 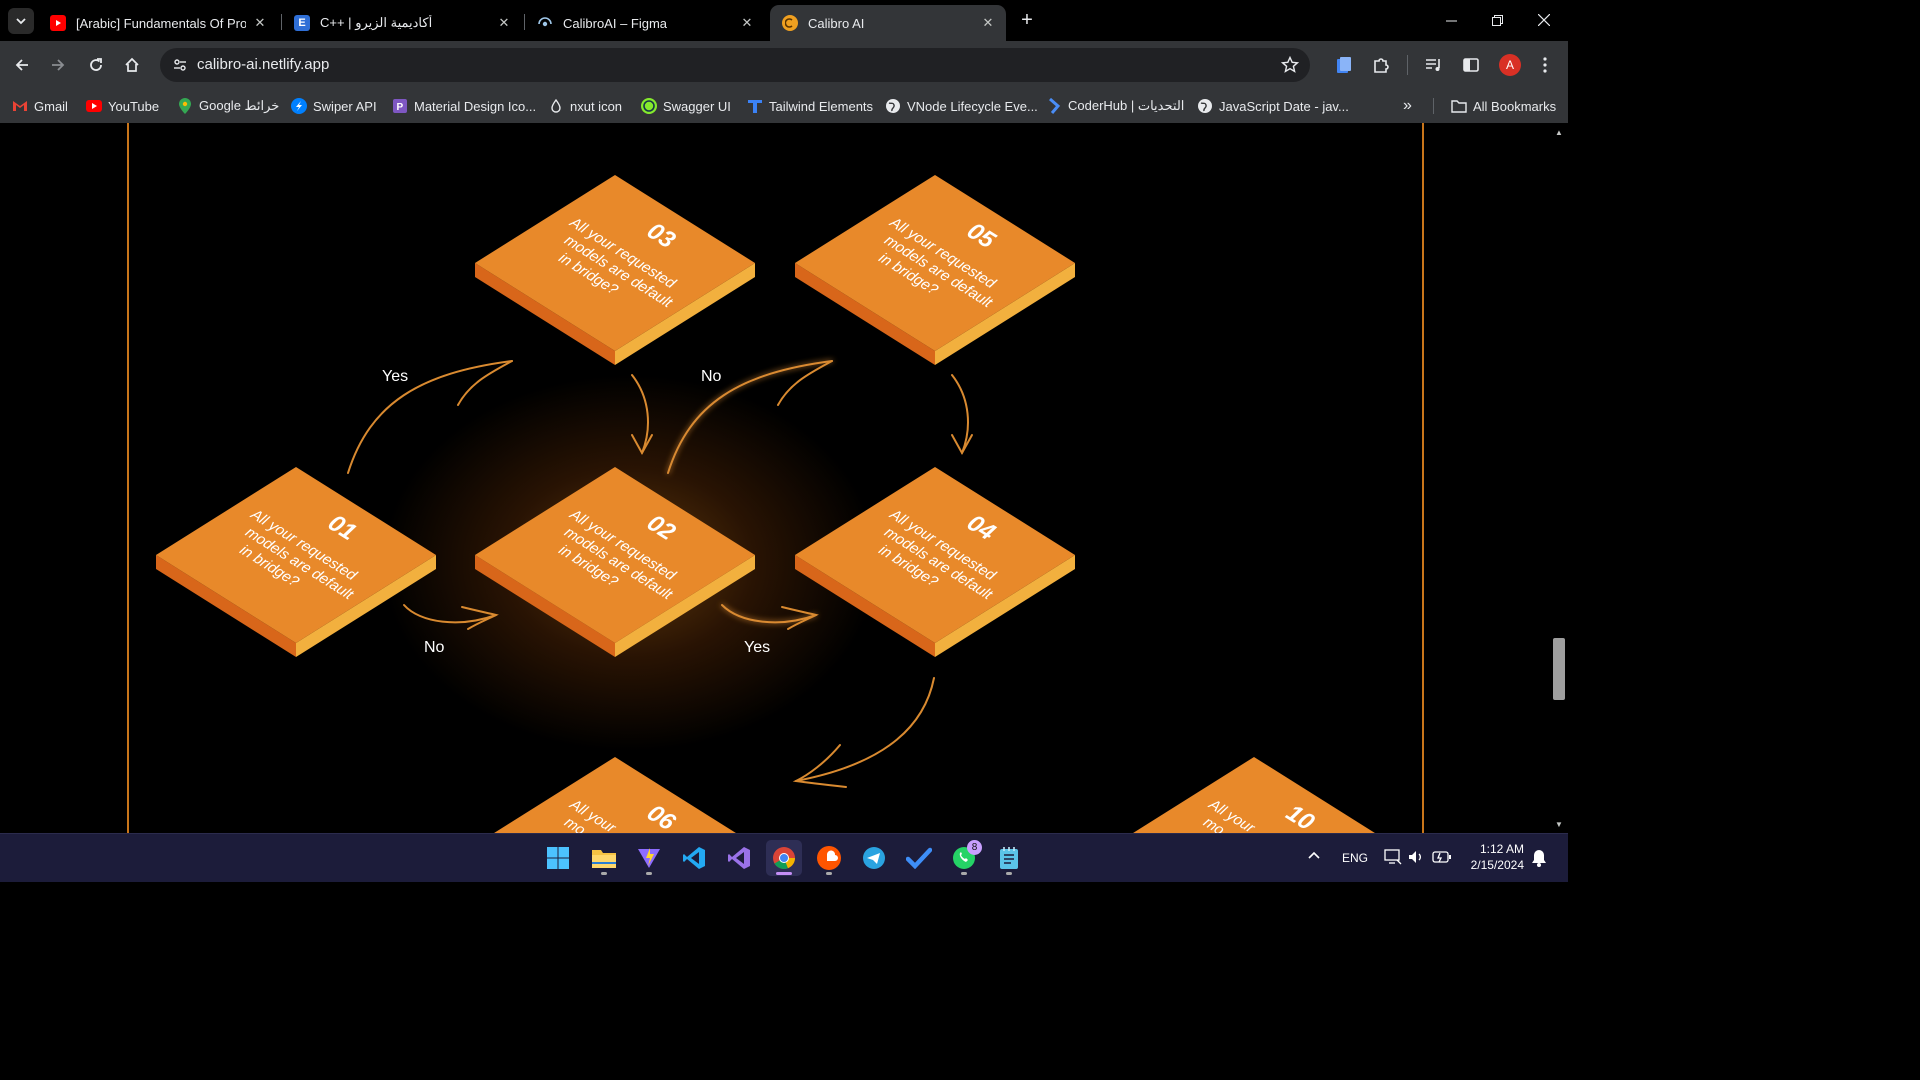 I want to click on more-vertical-icon, so click(x=1545, y=65).